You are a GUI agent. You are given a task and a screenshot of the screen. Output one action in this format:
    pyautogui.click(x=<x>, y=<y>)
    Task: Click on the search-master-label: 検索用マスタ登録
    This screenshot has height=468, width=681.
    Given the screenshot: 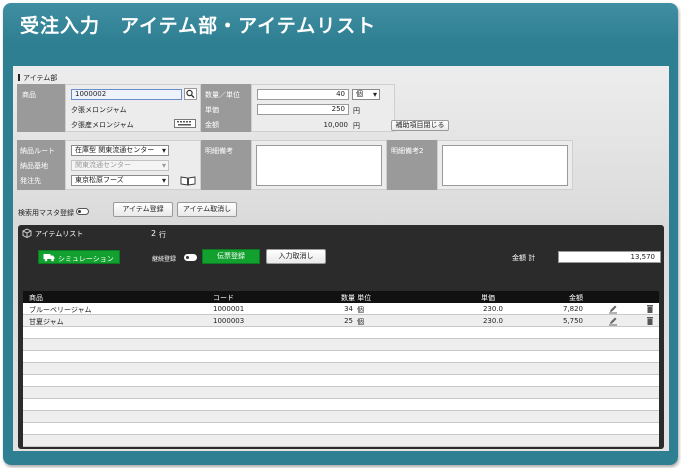 What is the action you would take?
    pyautogui.click(x=46, y=213)
    